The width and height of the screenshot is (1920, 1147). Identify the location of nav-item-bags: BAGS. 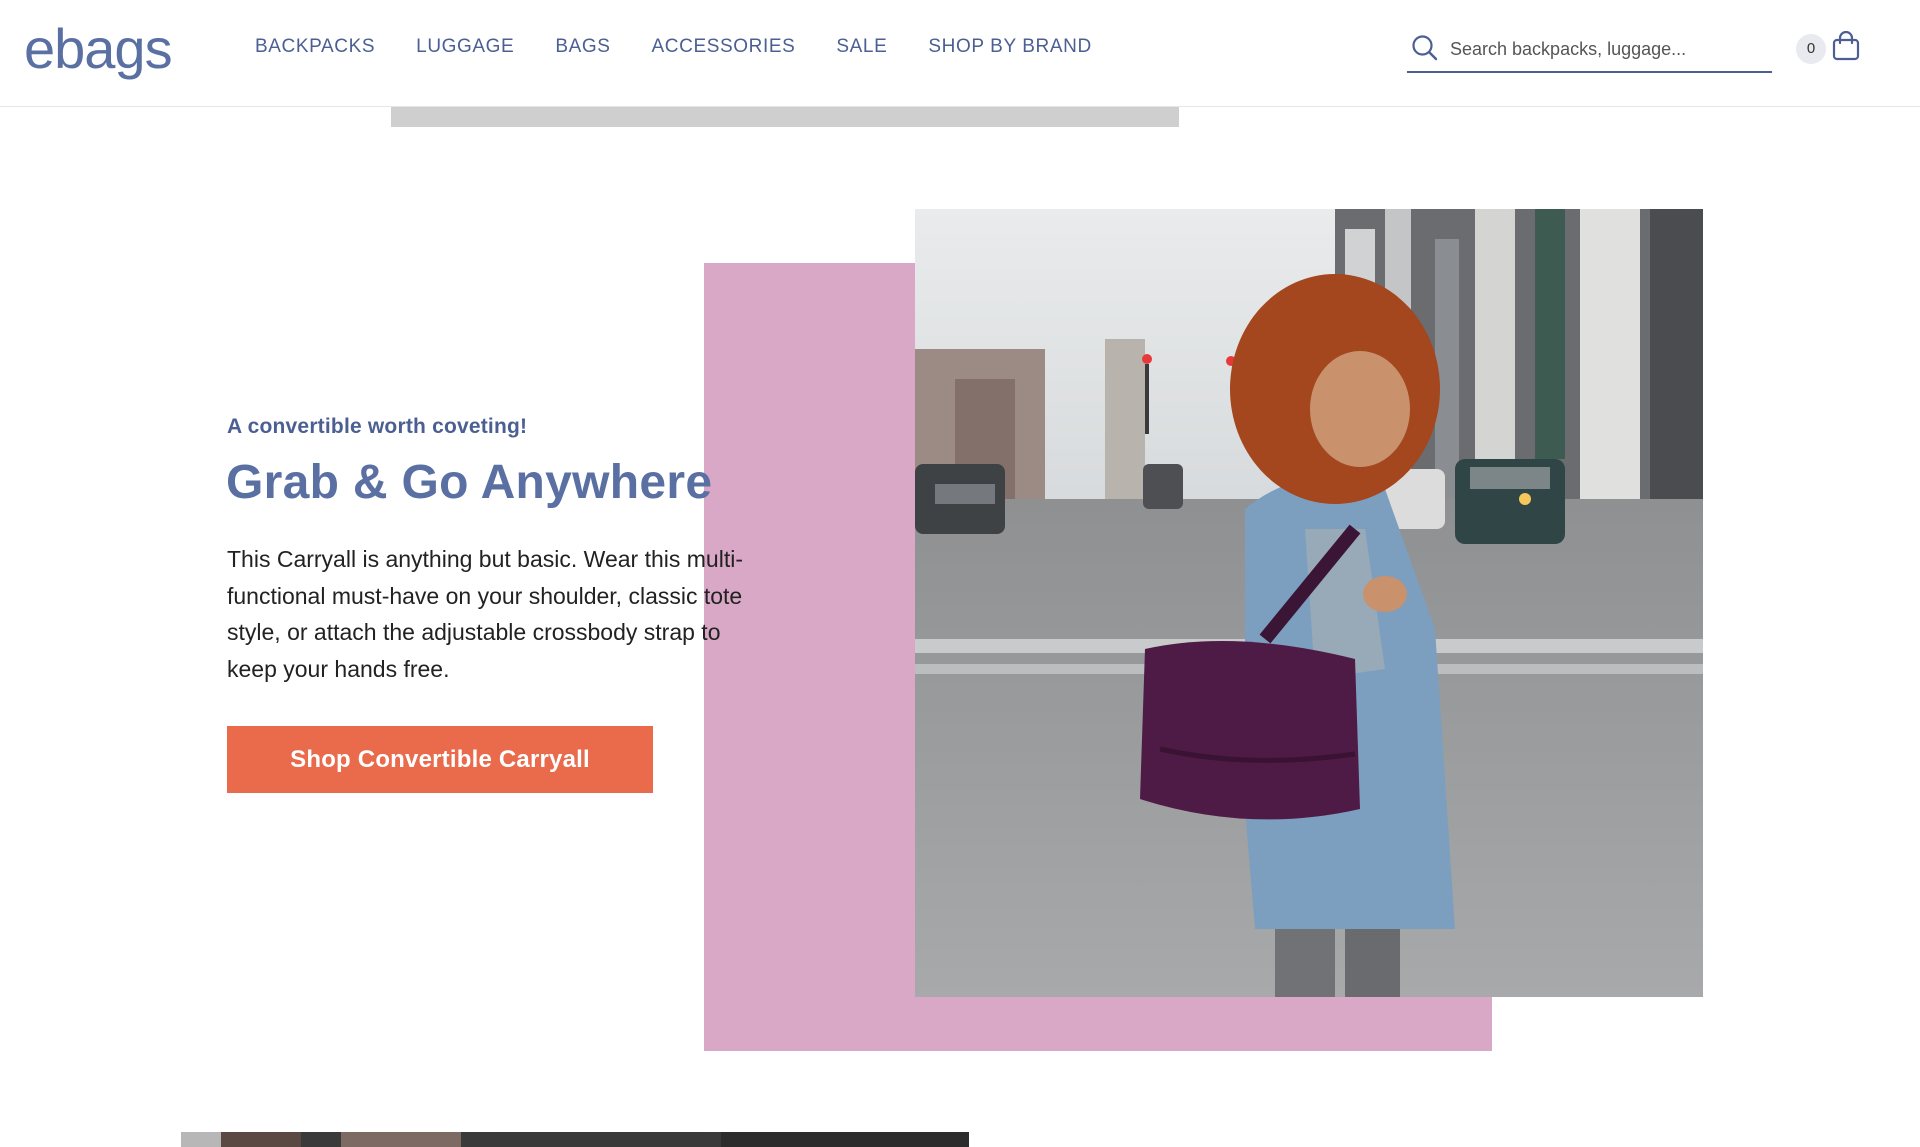
(582, 47).